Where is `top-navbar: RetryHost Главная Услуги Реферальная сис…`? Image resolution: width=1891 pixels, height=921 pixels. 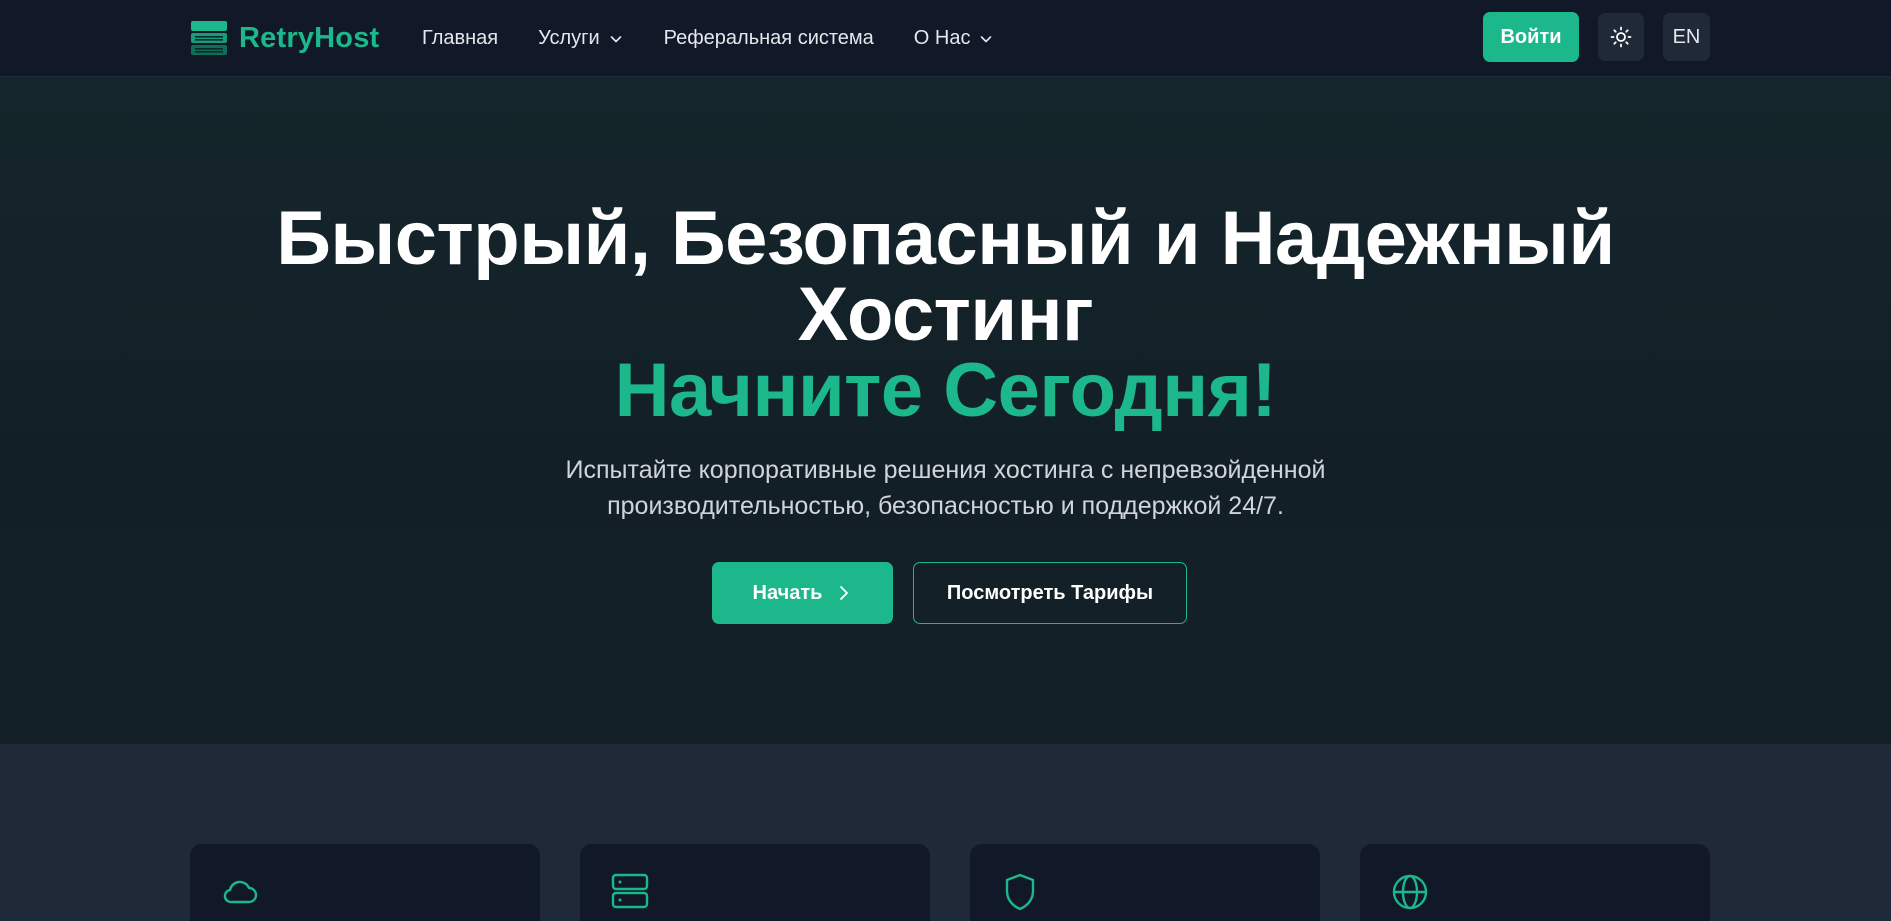
top-navbar: RetryHost Главная Услуги Реферальная сис… is located at coordinates (945, 38).